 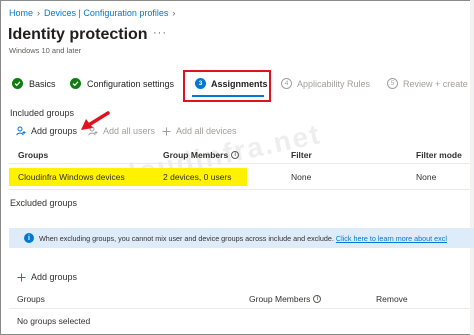 What do you see at coordinates (392, 83) in the screenshot?
I see `step-number-badge: 5` at bounding box center [392, 83].